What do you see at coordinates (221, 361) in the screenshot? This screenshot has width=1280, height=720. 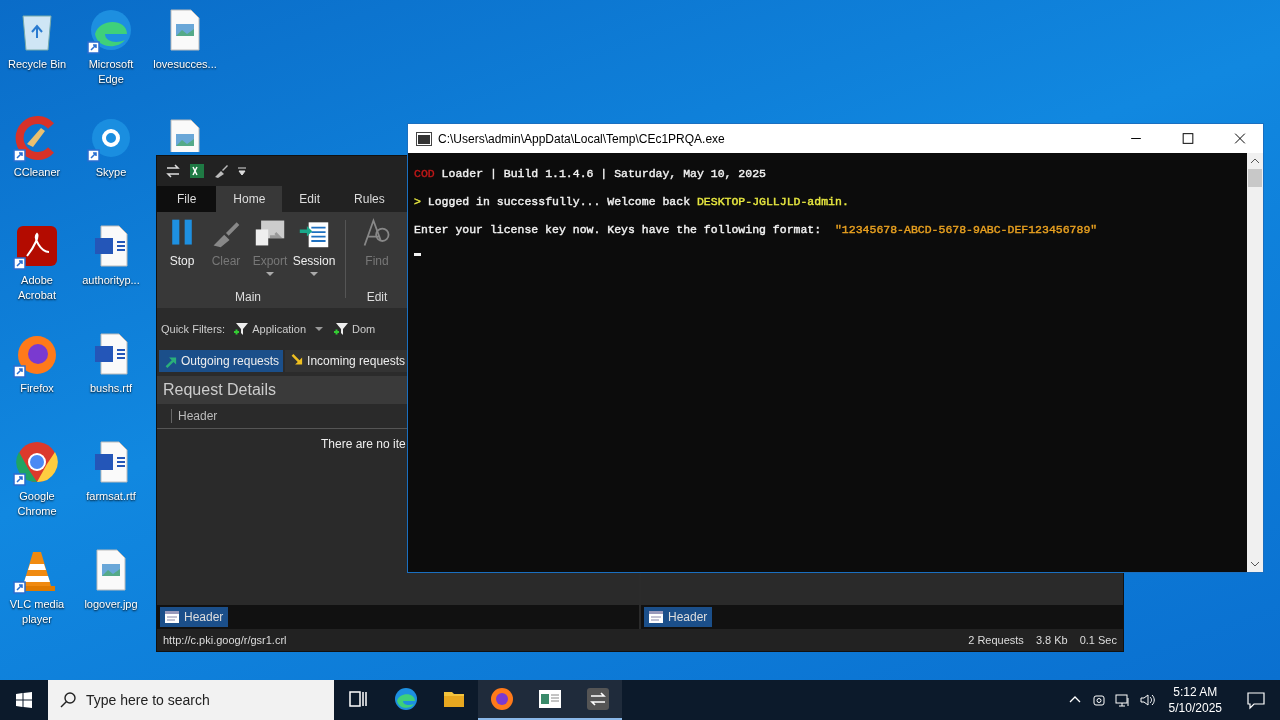 I see `traffic-tab: Outgoing requests` at bounding box center [221, 361].